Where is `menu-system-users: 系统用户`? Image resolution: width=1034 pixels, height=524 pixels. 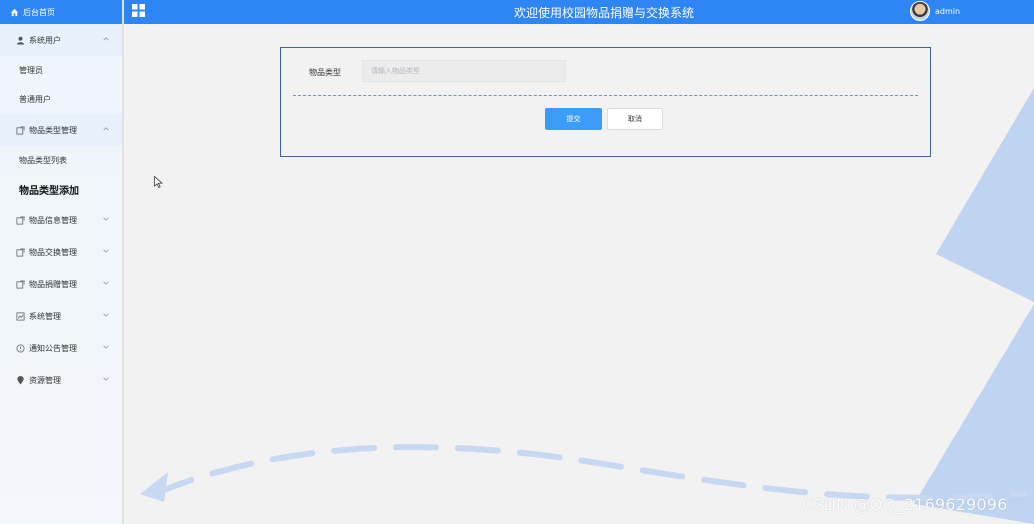
menu-system-users: 系统用户 is located at coordinates (61, 40).